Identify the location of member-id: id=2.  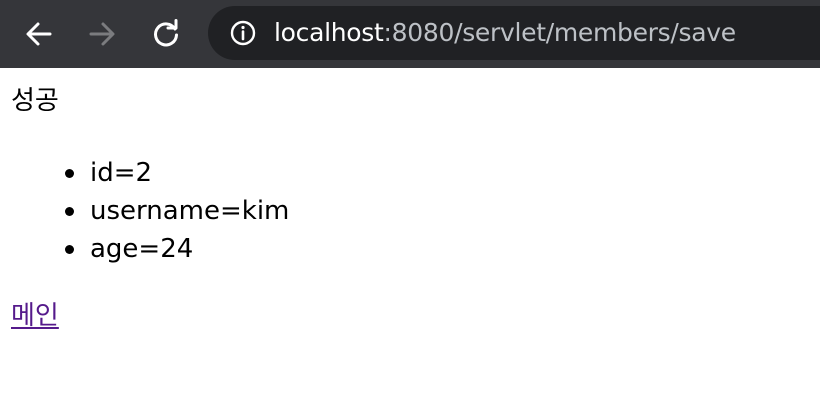
(121, 173).